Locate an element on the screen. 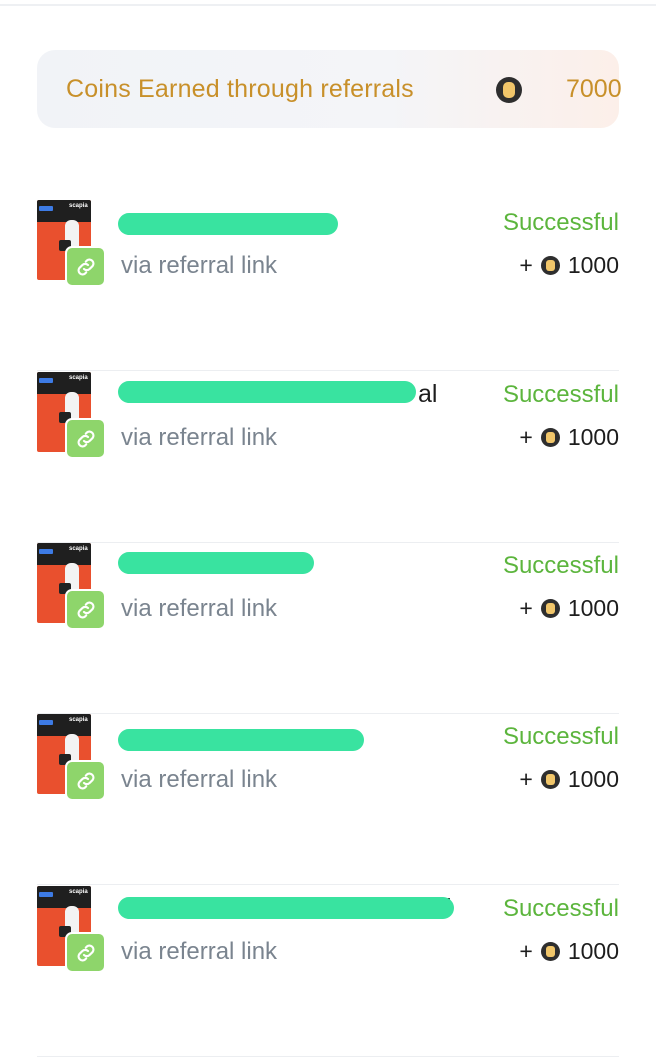  top-divider is located at coordinates (328, 5).